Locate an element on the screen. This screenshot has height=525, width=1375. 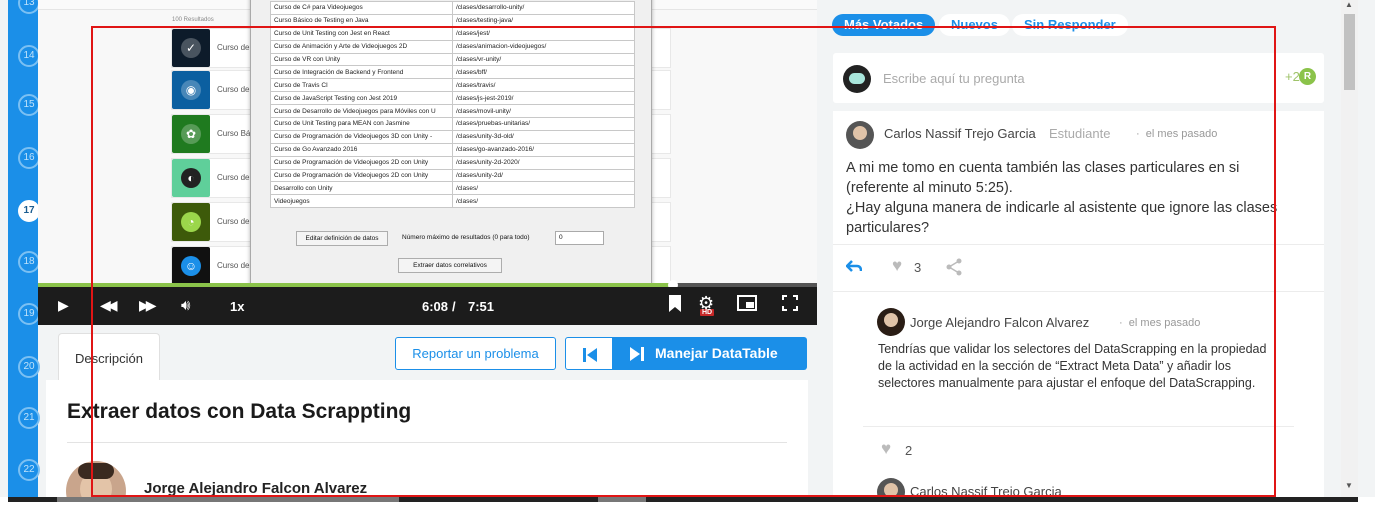
taskbar is located at coordinates (687, 511).